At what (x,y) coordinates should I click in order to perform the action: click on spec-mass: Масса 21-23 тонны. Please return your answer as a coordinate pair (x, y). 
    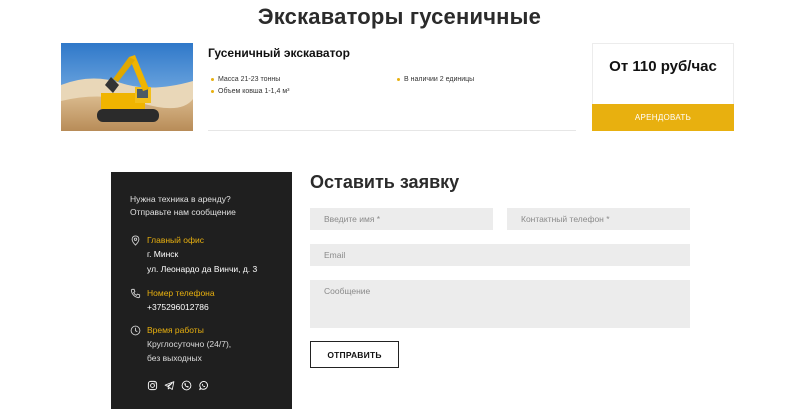
    Looking at the image, I should click on (245, 79).